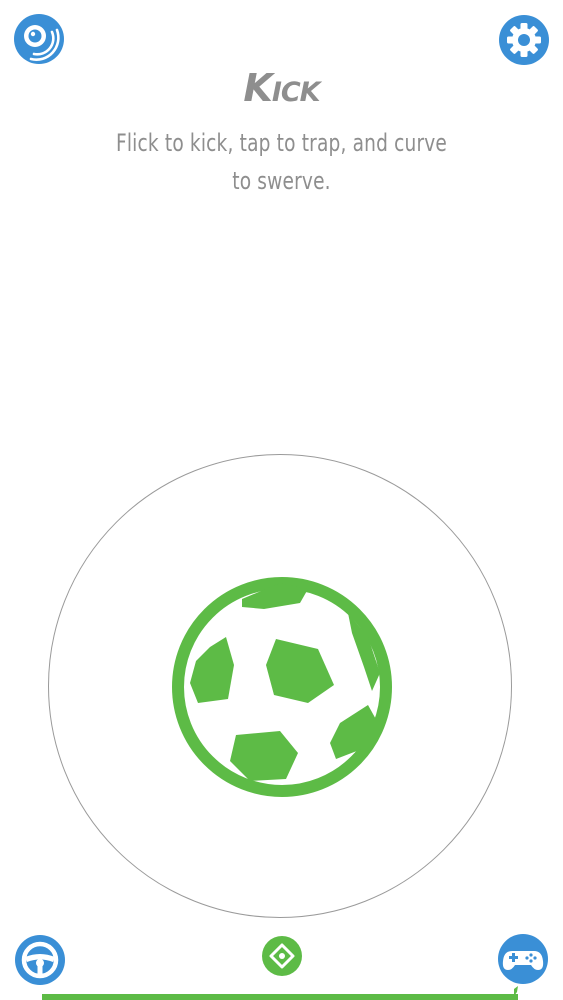 The height and width of the screenshot is (1000, 563). What do you see at coordinates (281, 143) in the screenshot?
I see `instructions-line-1: Flick to kick, tap to trap, and curve` at bounding box center [281, 143].